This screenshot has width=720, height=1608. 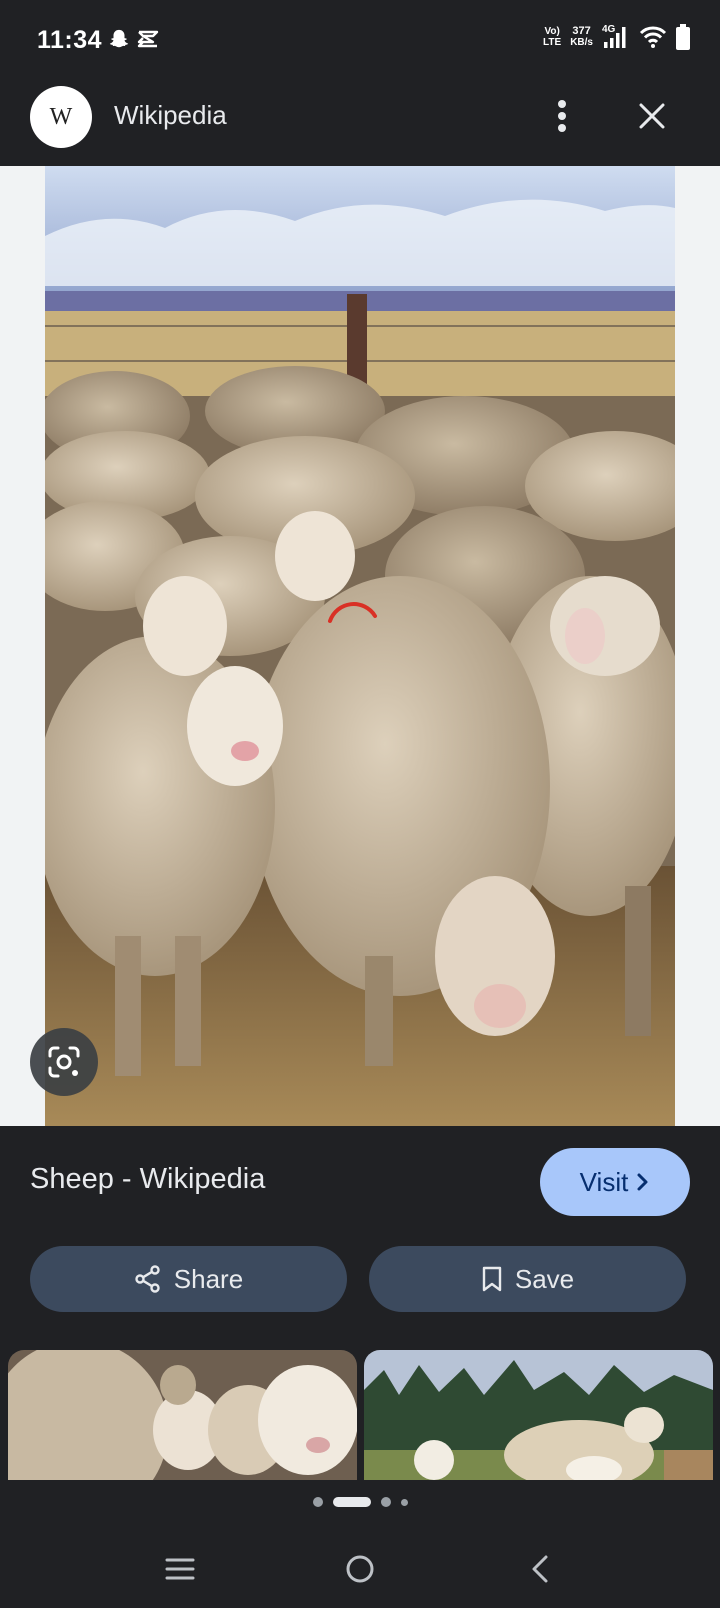 I want to click on signal-icon, so click(x=615, y=37).